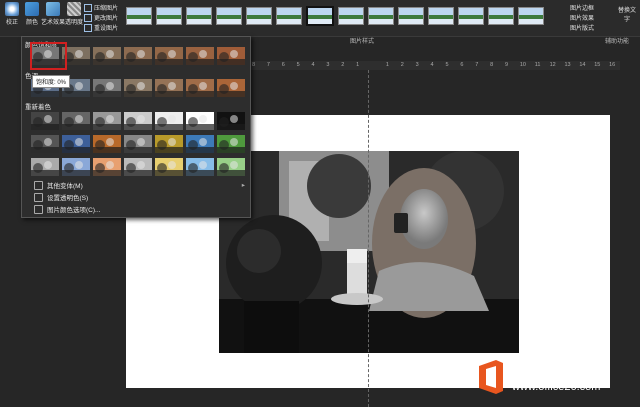 This screenshot has height=407, width=640. What do you see at coordinates (556, 387) in the screenshot?
I see `watermark-url: www.office26.com` at bounding box center [556, 387].